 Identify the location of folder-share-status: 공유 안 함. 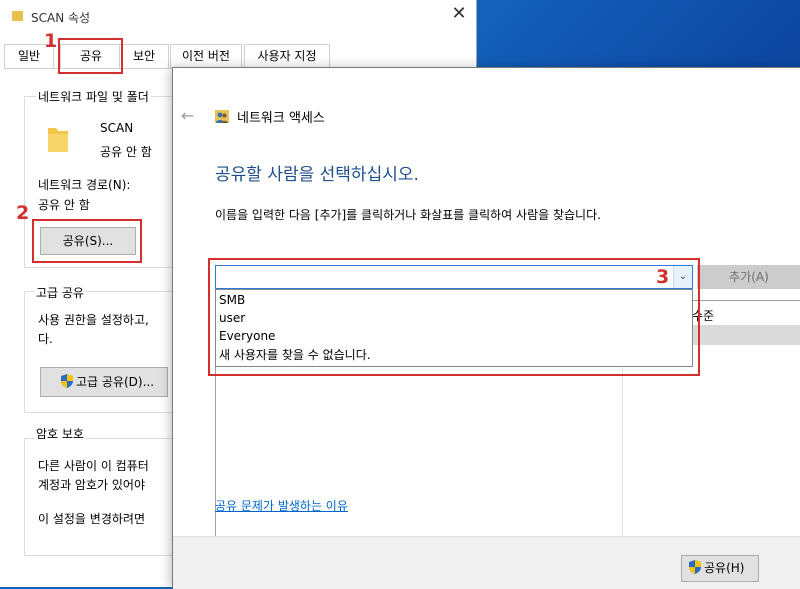
(126, 152).